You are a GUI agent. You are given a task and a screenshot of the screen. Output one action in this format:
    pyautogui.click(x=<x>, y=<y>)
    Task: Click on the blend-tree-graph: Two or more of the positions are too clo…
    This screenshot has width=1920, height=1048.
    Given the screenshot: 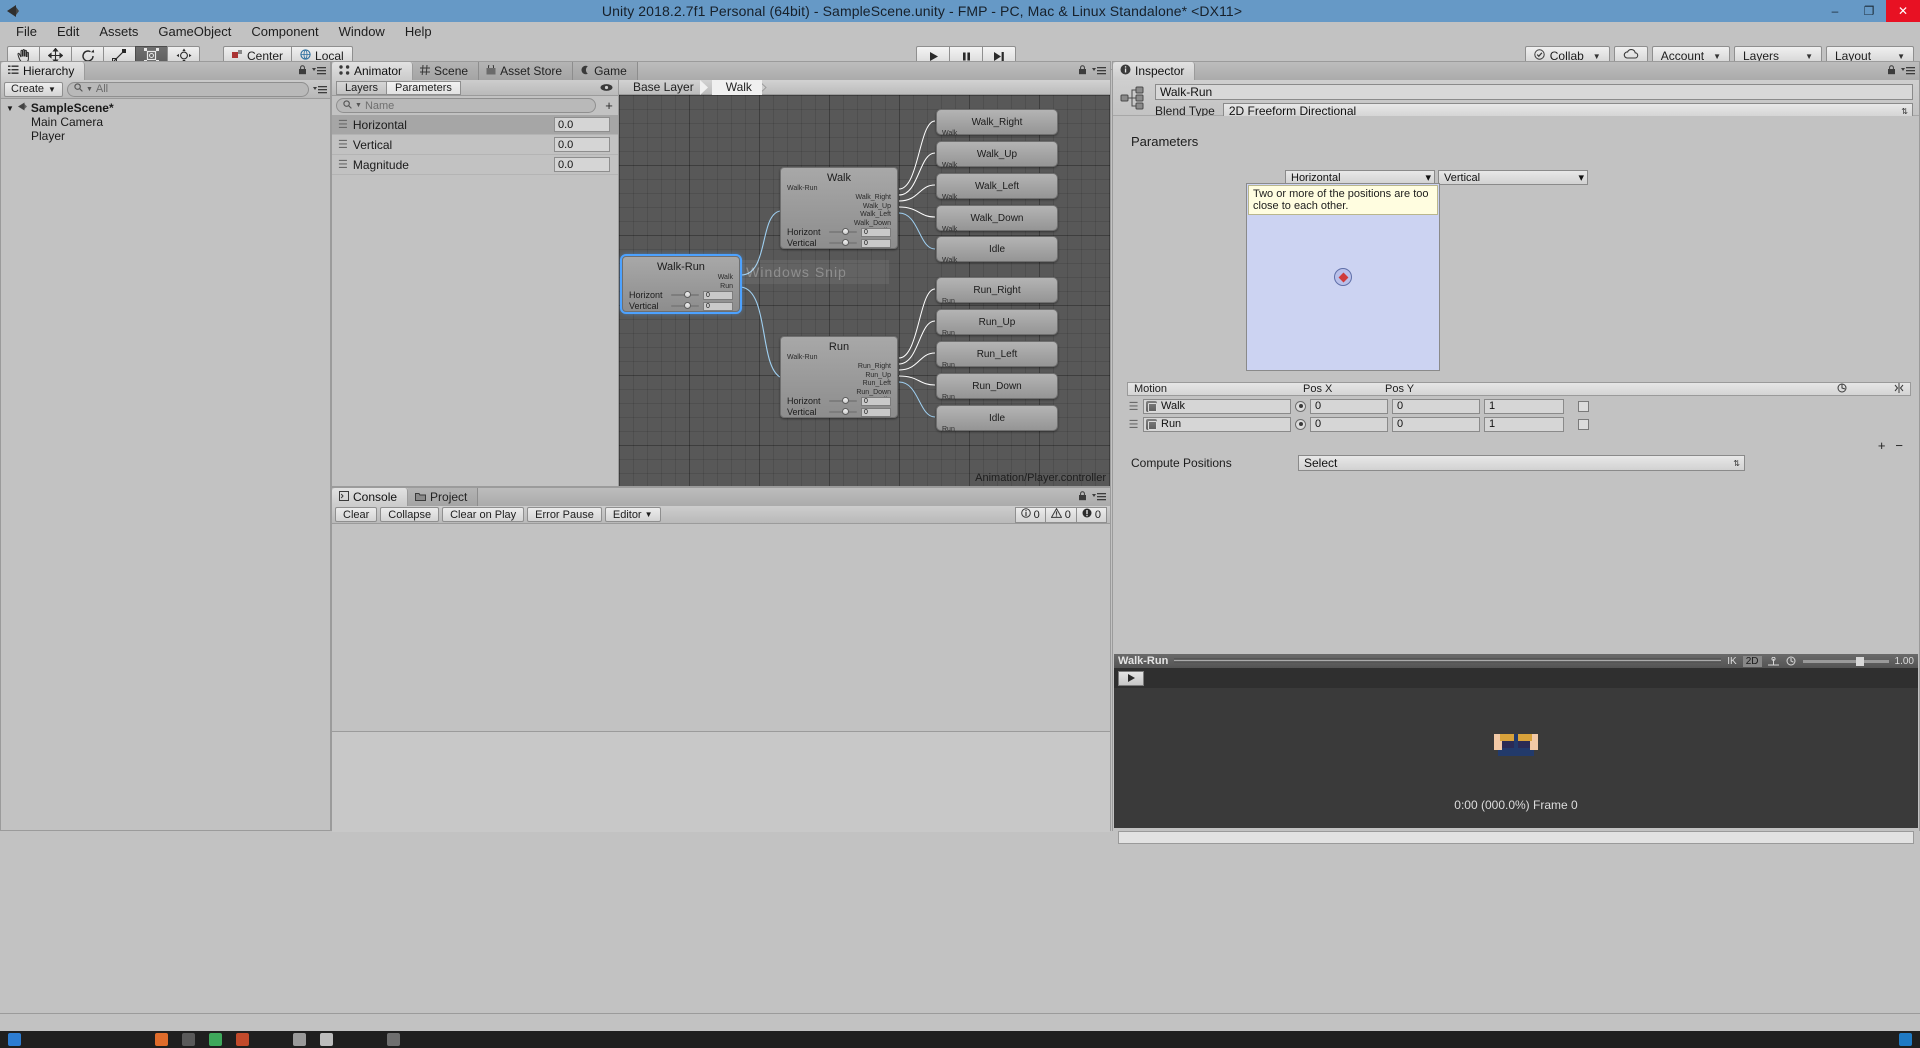 What is the action you would take?
    pyautogui.click(x=1343, y=277)
    